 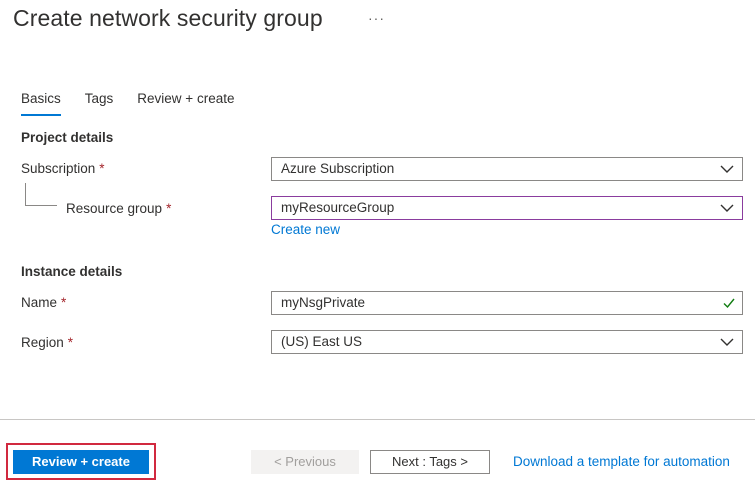 I want to click on tree-connector, so click(x=25, y=194).